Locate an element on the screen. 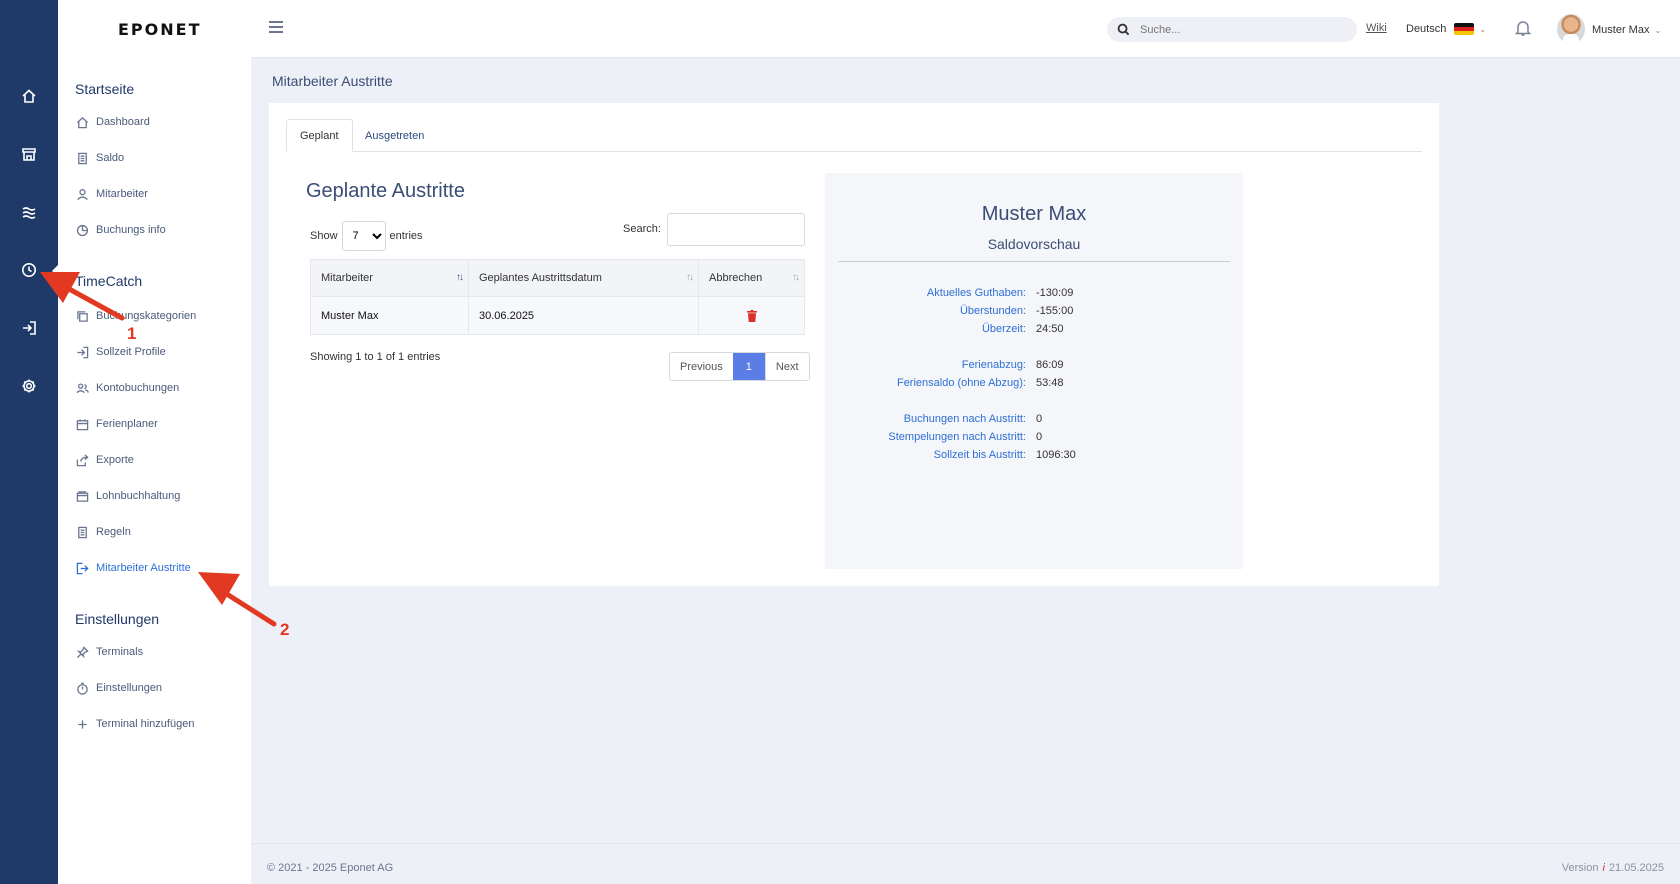 The height and width of the screenshot is (884, 1680). sidebar-item-einstellungen: Einstellungen is located at coordinates (118, 688).